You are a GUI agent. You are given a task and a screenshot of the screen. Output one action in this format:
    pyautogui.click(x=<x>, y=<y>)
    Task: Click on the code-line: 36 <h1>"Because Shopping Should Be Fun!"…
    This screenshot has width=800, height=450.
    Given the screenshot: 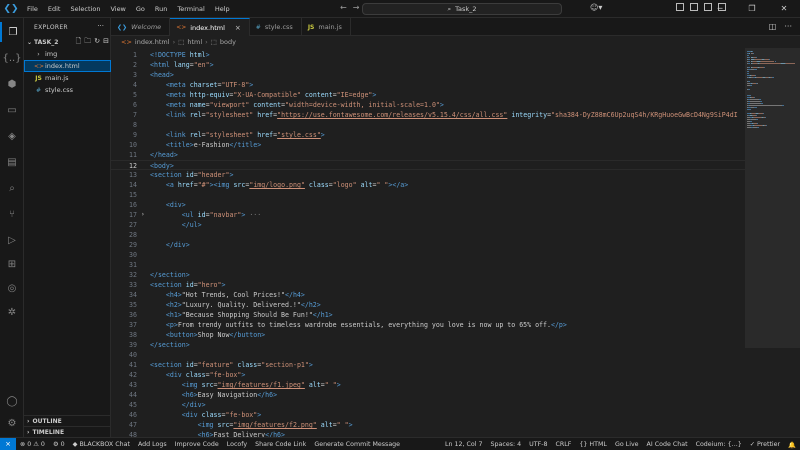 What is the action you would take?
    pyautogui.click(x=428, y=315)
    